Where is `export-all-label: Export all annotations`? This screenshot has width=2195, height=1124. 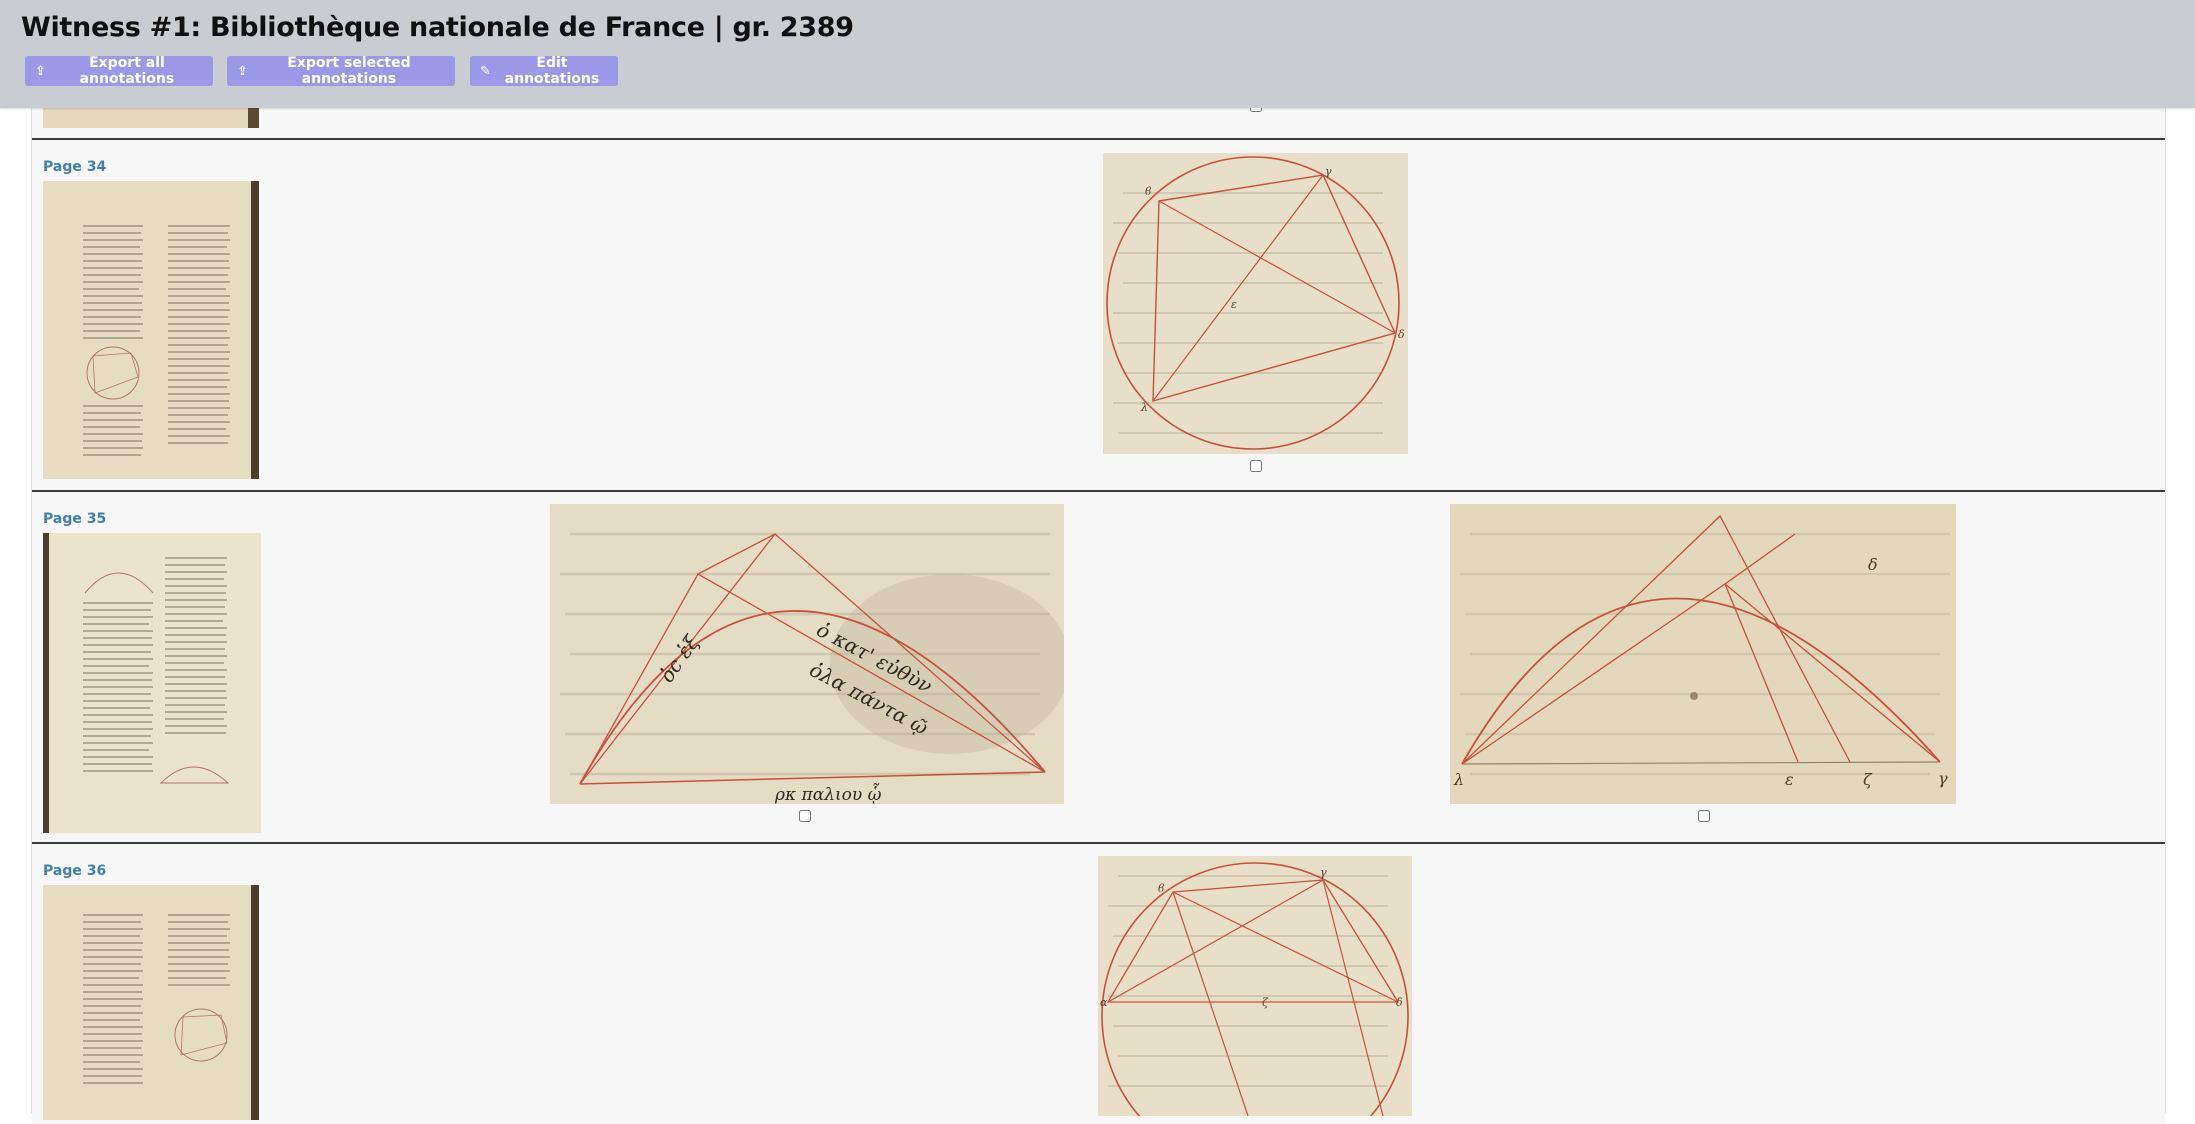
export-all-label: Export all annotations is located at coordinates (127, 71).